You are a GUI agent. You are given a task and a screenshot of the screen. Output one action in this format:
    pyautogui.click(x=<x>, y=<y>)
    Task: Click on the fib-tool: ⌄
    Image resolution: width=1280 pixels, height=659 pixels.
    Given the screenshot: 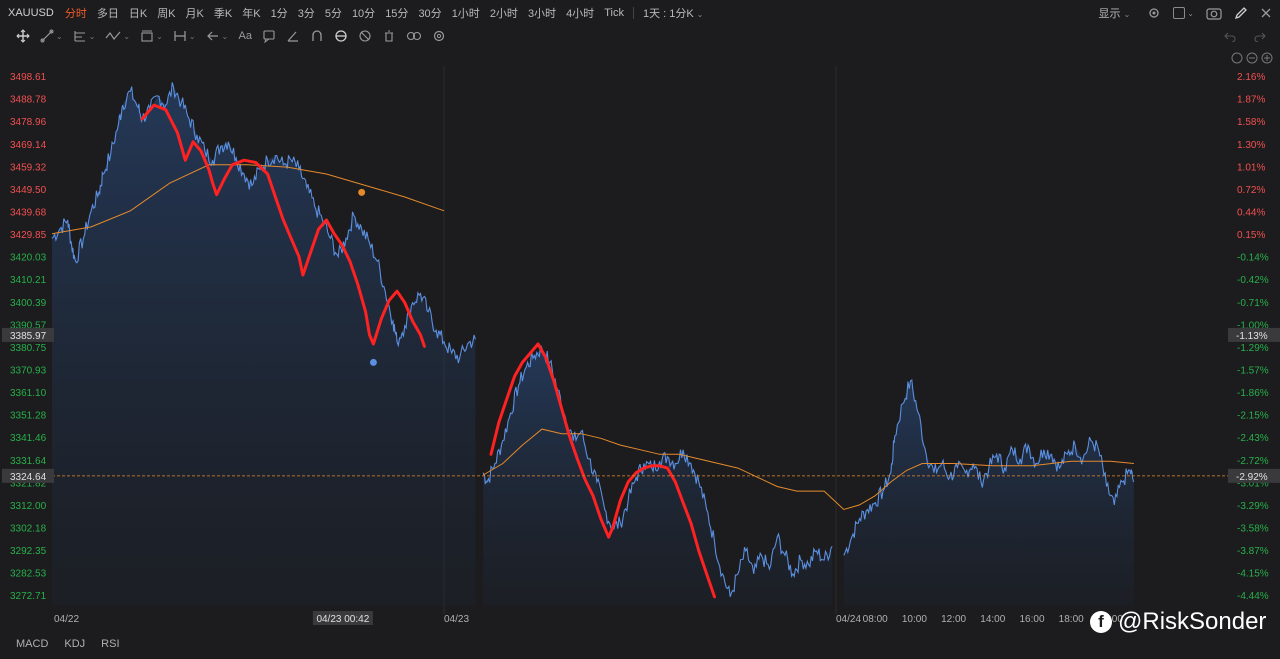 What is the action you would take?
    pyautogui.click(x=84, y=36)
    